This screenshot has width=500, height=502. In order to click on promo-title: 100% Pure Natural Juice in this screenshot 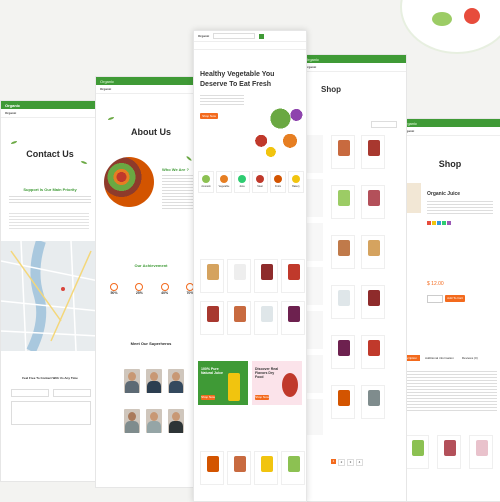, I will do `click(212, 371)`.